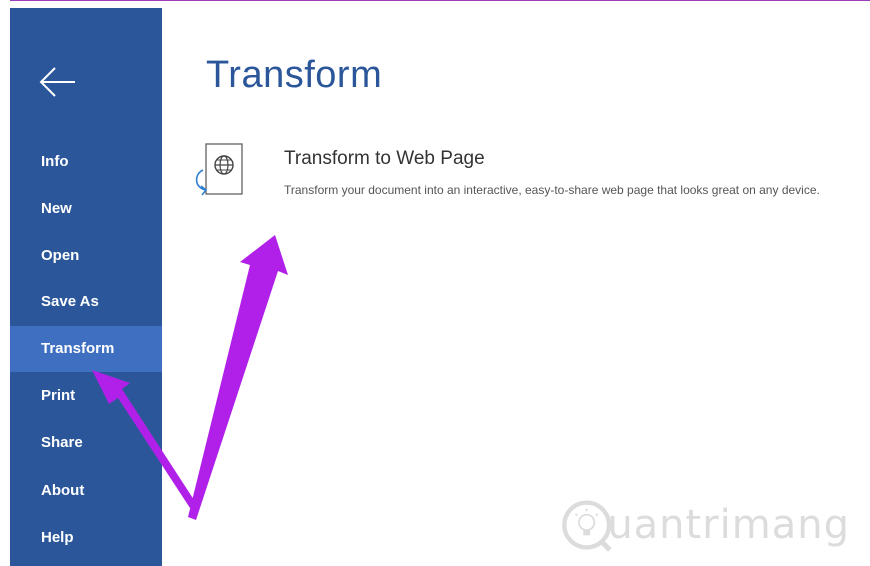 This screenshot has height=566, width=870. What do you see at coordinates (238, 377) in the screenshot?
I see `annotation-arrow-to-option` at bounding box center [238, 377].